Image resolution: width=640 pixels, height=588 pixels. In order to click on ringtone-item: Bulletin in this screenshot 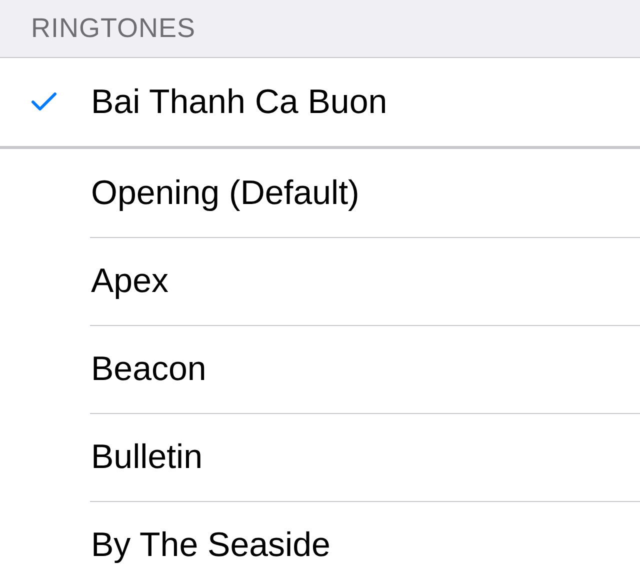, I will do `click(320, 457)`.